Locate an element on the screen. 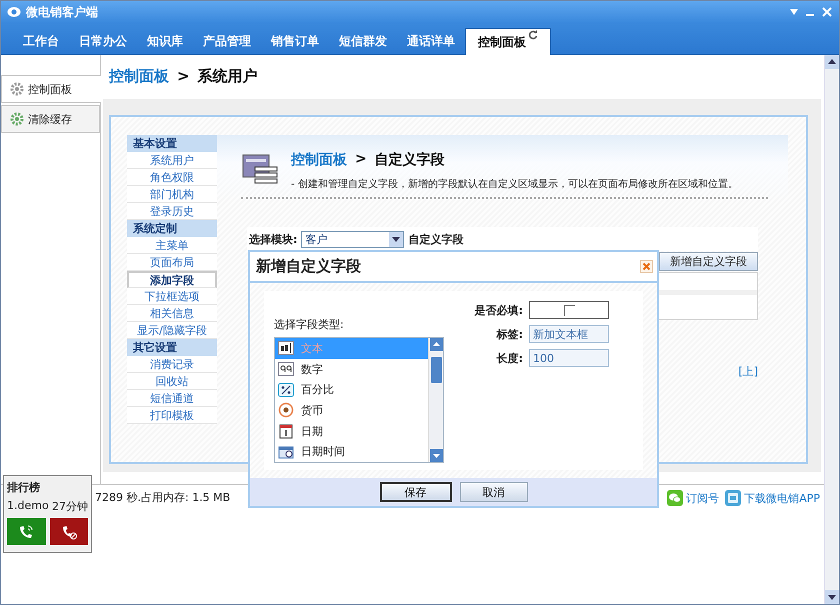  nav-item: 登录历史 is located at coordinates (172, 211).